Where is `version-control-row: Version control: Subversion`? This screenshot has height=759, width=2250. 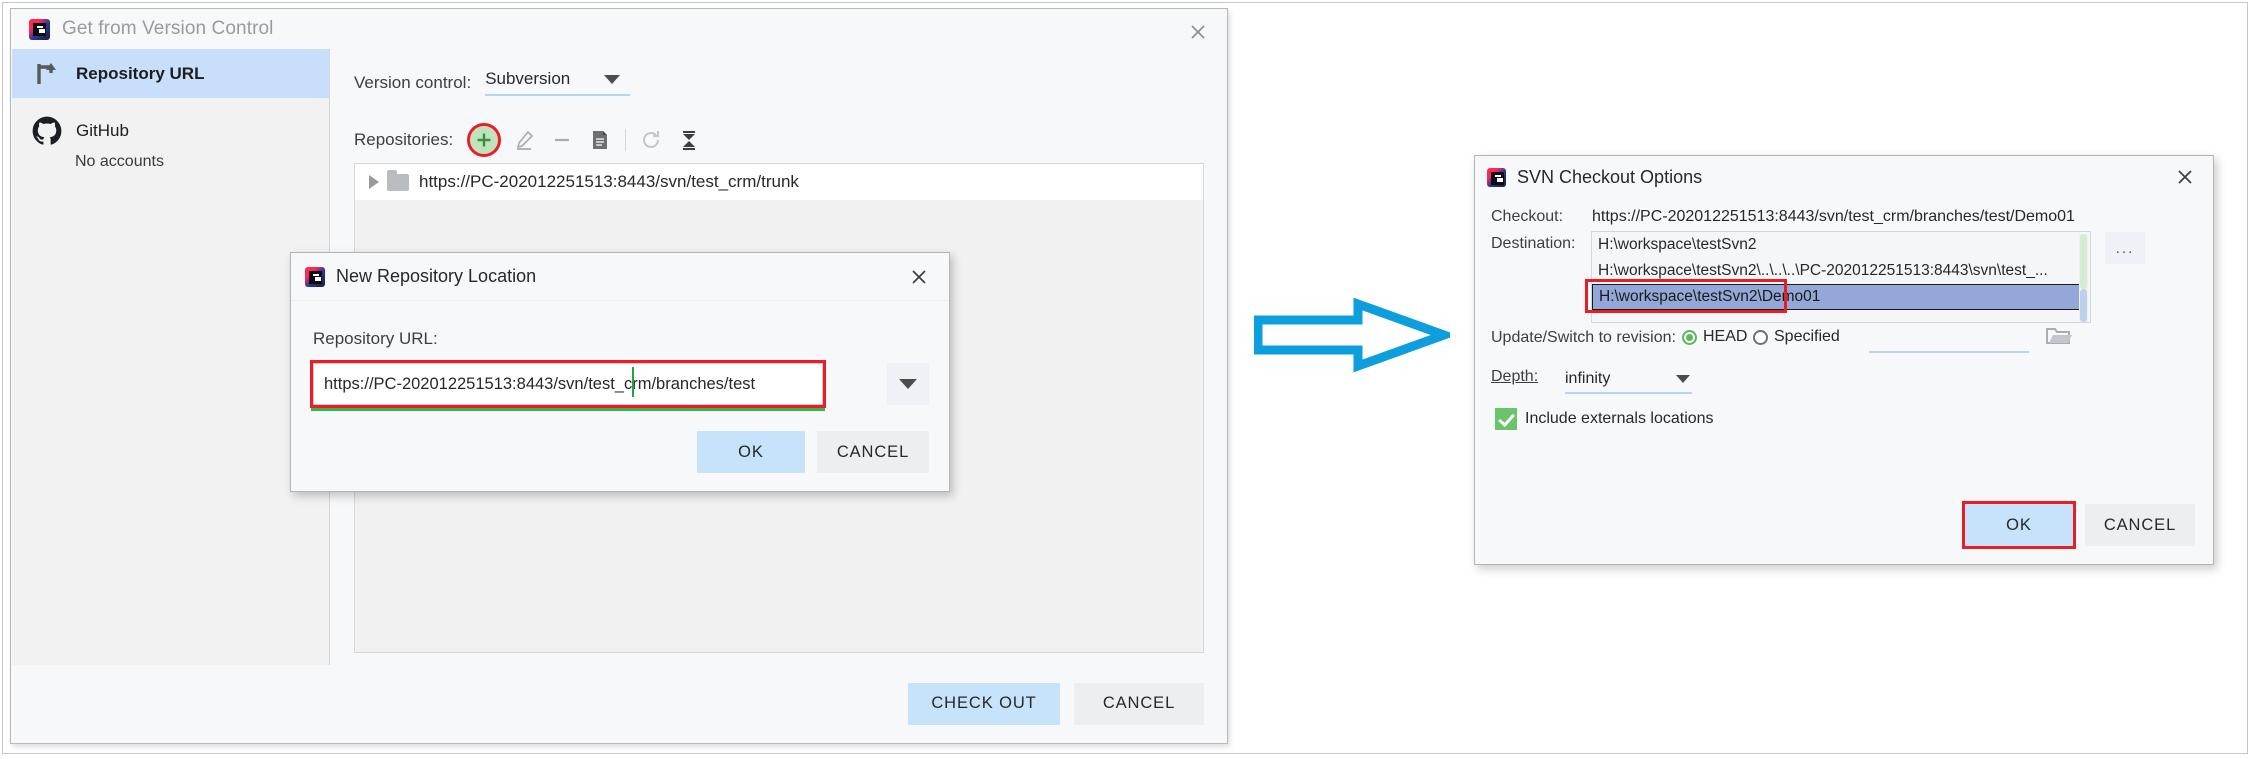 version-control-row: Version control: Subversion is located at coordinates (492, 82).